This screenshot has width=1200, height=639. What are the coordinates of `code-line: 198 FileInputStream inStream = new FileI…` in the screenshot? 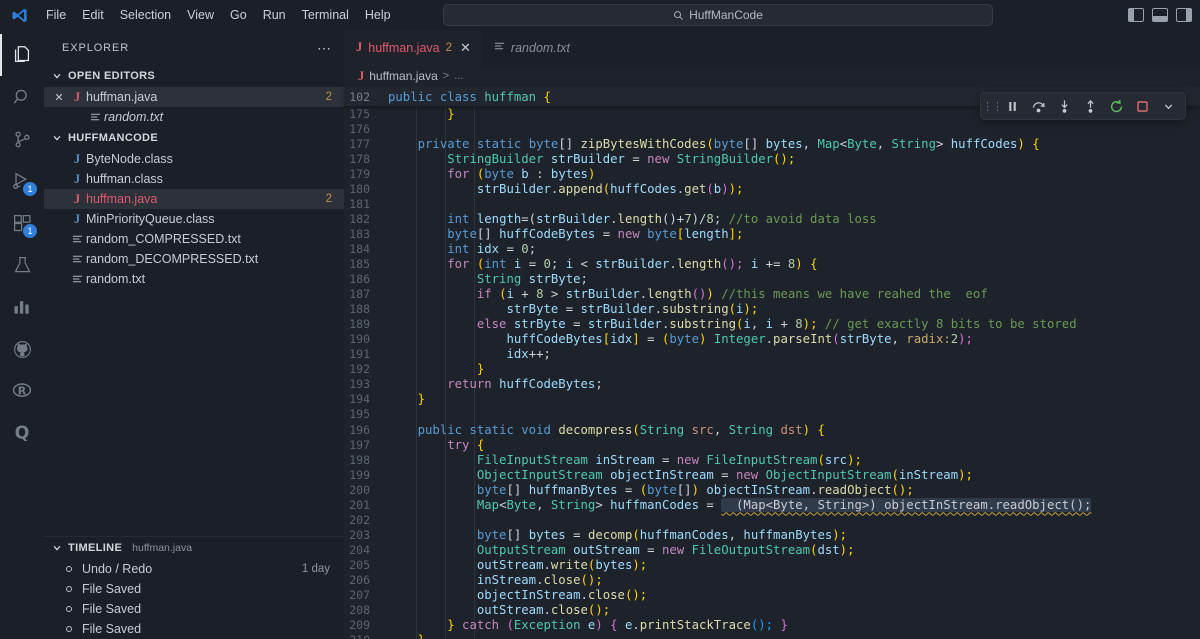 It's located at (772, 459).